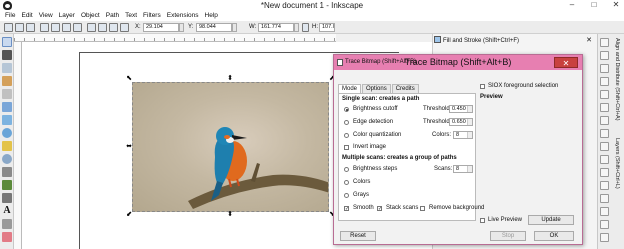 The image size is (624, 249). What do you see at coordinates (379, 208) in the screenshot?
I see `stack-scans-checkbox` at bounding box center [379, 208].